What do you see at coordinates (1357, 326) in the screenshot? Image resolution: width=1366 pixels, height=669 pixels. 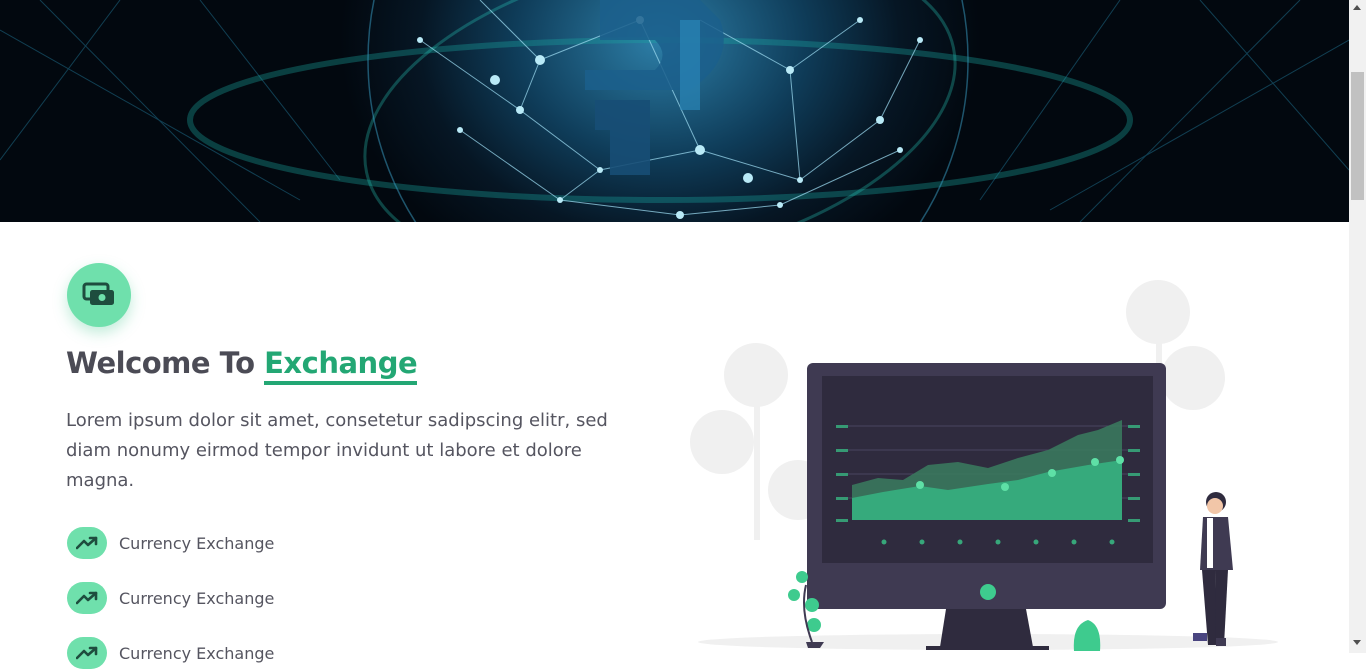 I see `page-scrollbar` at bounding box center [1357, 326].